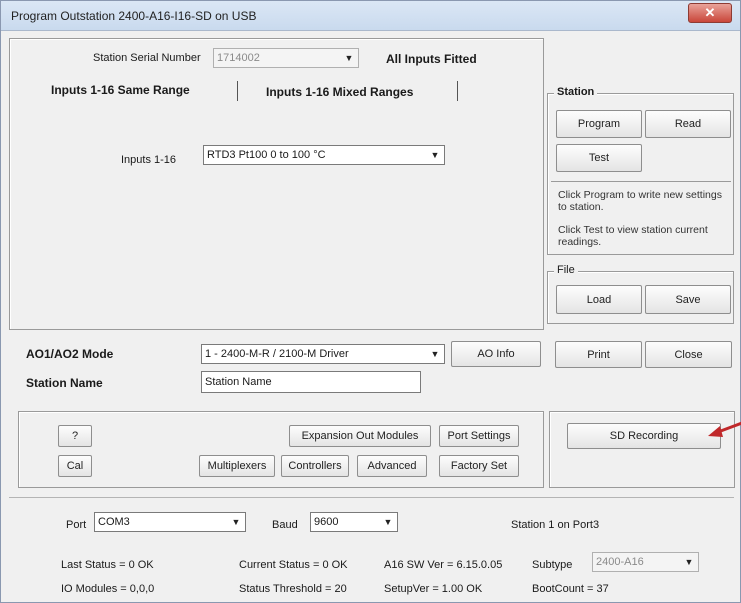 Image resolution: width=741 pixels, height=603 pixels. Describe the element at coordinates (724, 429) in the screenshot. I see `annotation-arrow-icon` at that location.